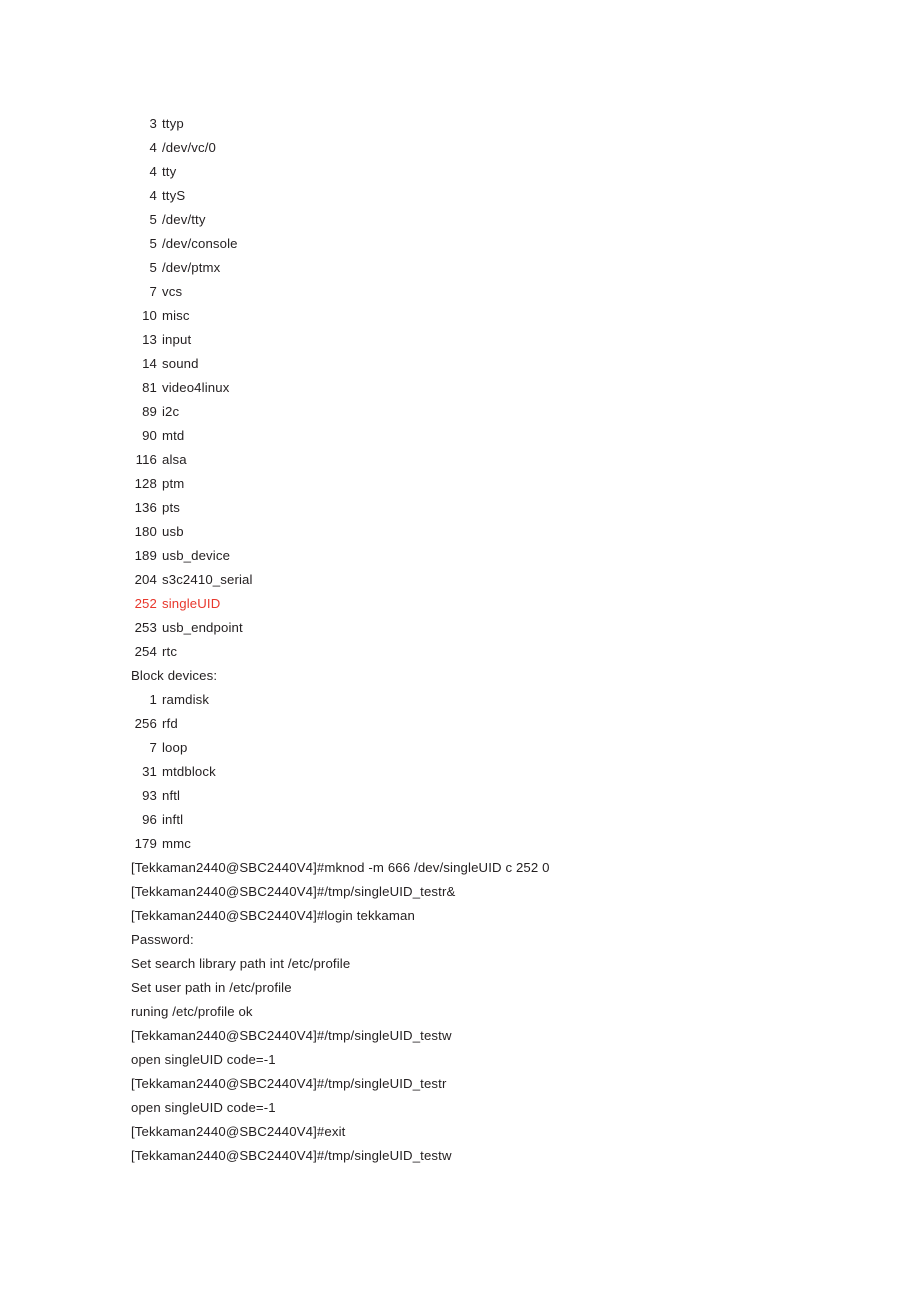 The image size is (920, 1302). I want to click on console-device-line: 5/dev/ptmx, so click(481, 268).